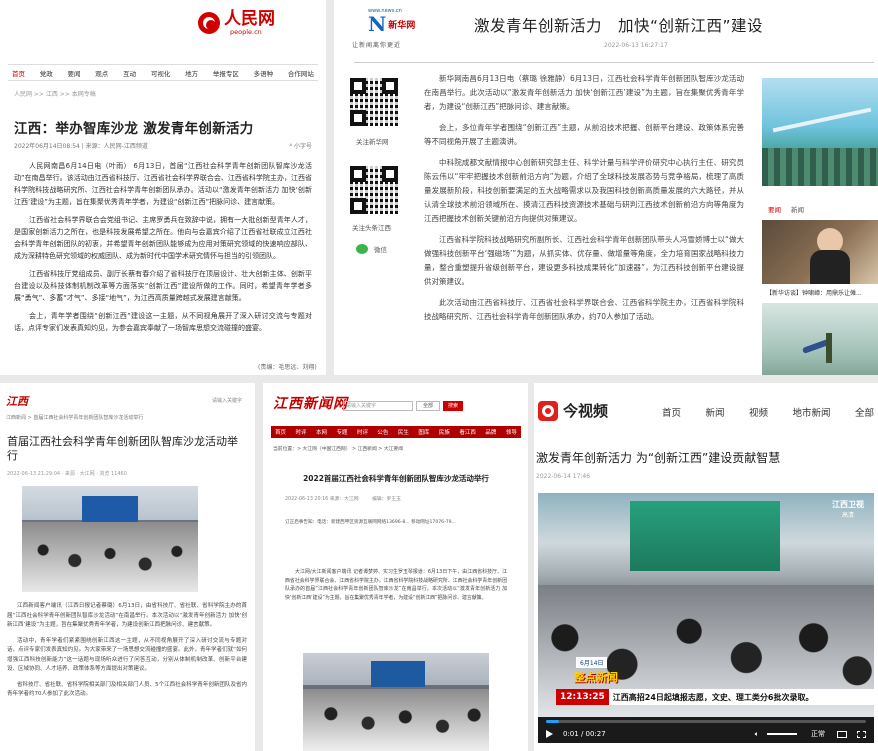 The height and width of the screenshot is (751, 878). I want to click on nav-item: 品牌, so click(490, 432).